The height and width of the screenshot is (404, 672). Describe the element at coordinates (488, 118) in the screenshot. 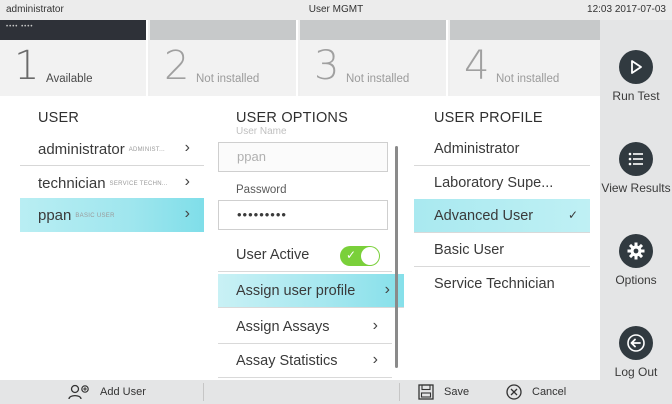

I see `user-profile-header: USER PROFILE` at that location.